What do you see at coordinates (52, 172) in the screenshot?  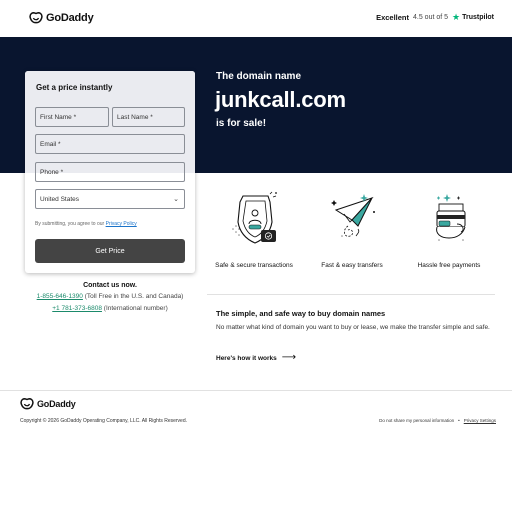 I see `phone-placeholder: Phone *` at bounding box center [52, 172].